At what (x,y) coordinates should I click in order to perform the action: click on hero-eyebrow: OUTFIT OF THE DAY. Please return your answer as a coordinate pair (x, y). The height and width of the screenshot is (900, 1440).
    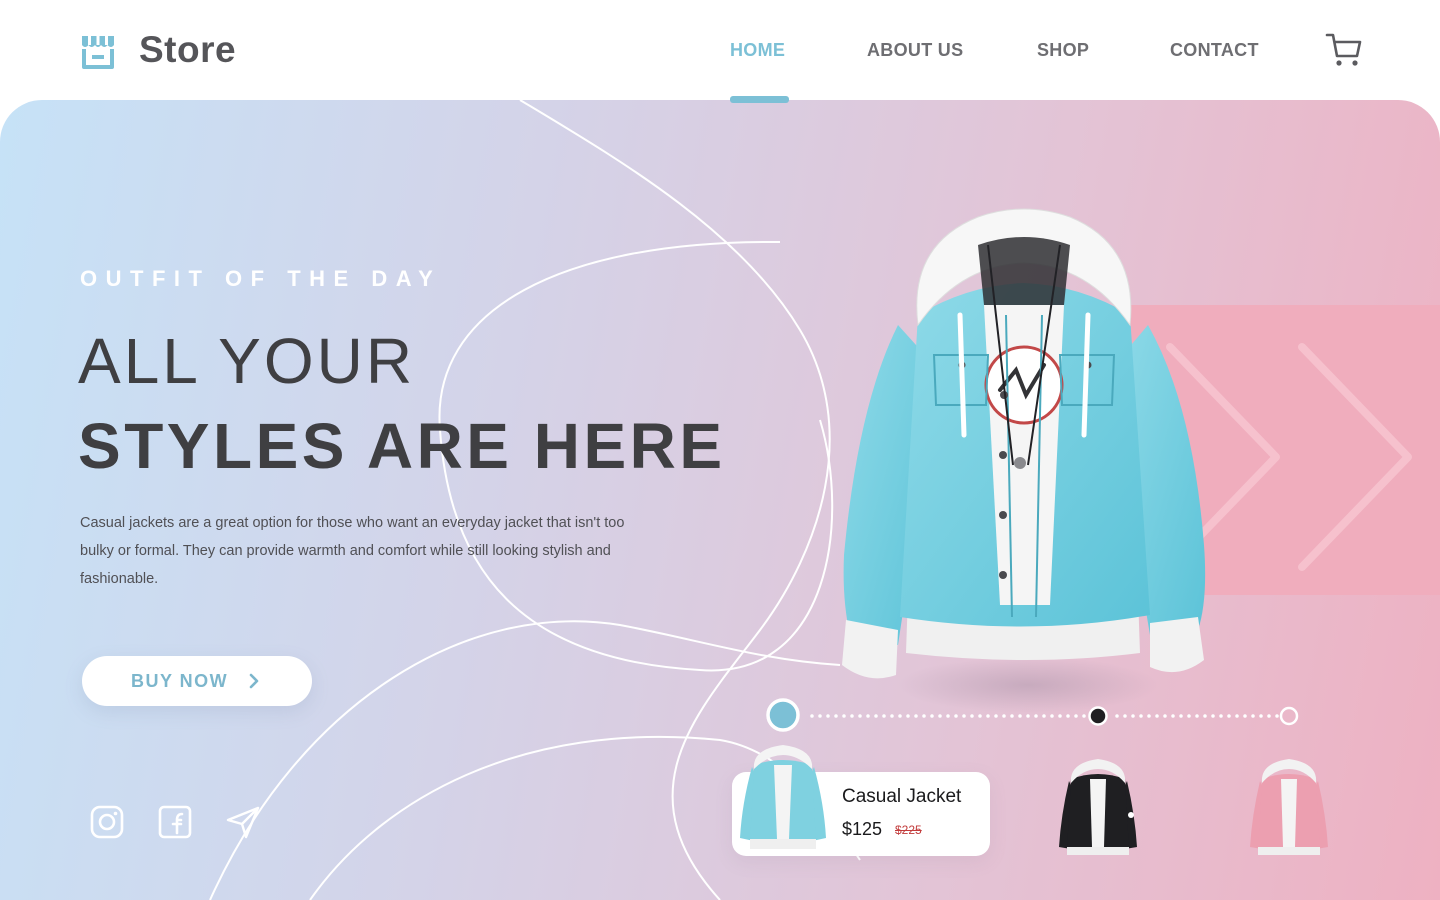
    Looking at the image, I should click on (261, 278).